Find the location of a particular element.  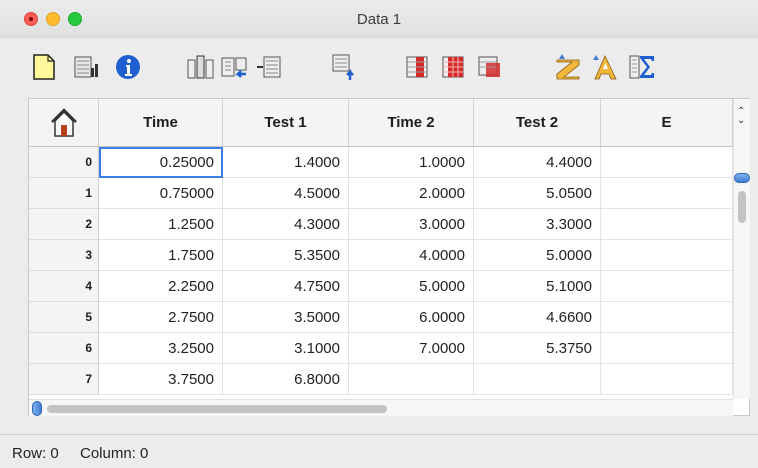

delete-row-button is located at coordinates (344, 67).